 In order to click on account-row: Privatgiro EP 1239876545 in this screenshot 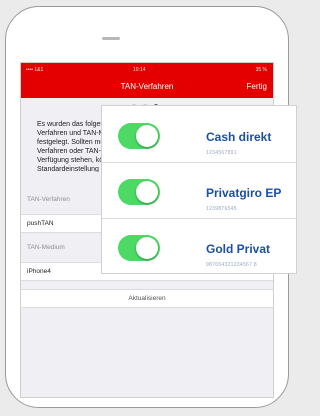, I will do `click(199, 190)`.